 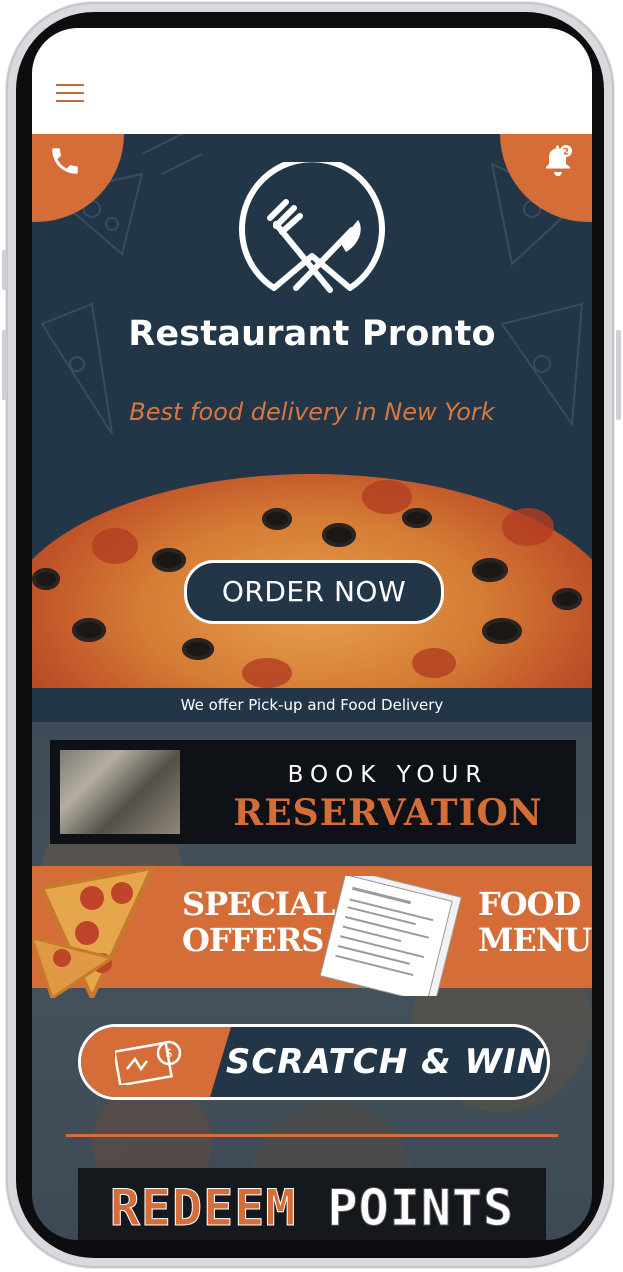 I want to click on food-menu-button: FOOD MENU, so click(x=535, y=922).